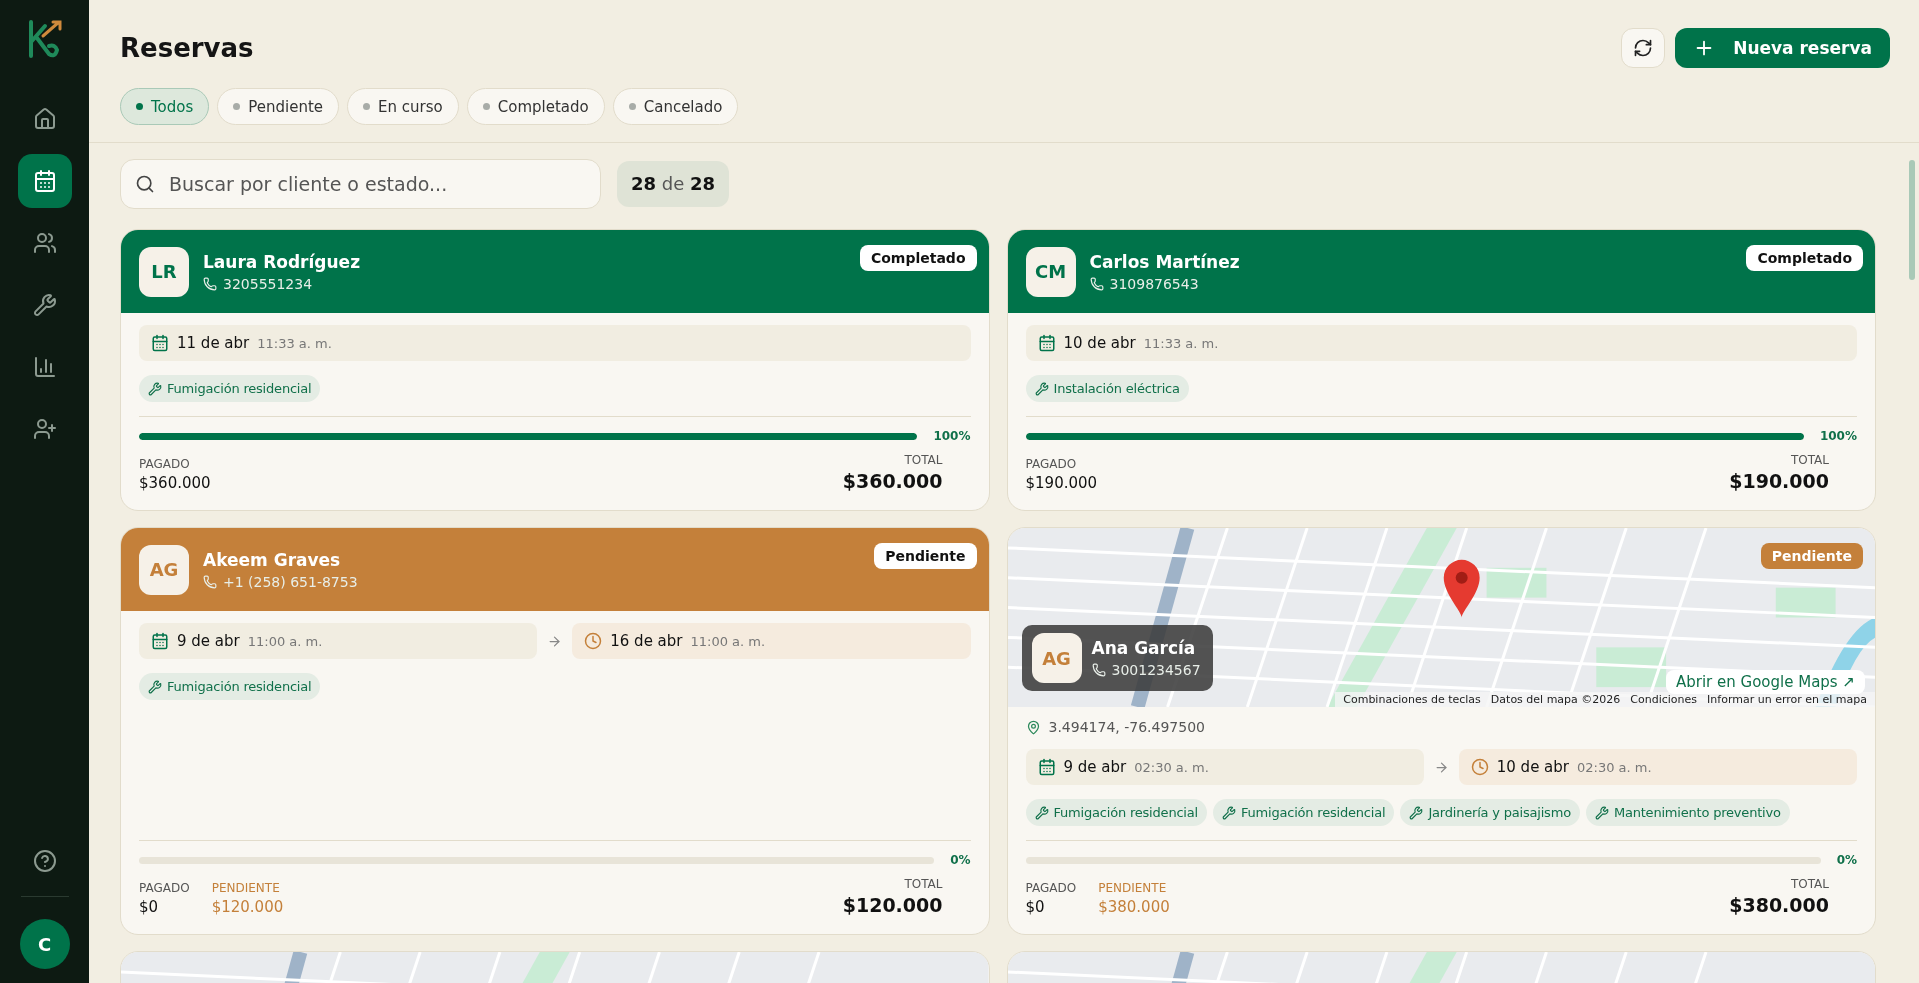 This screenshot has width=1919, height=983. What do you see at coordinates (1164, 283) in the screenshot?
I see `client-phone: 3109876543` at bounding box center [1164, 283].